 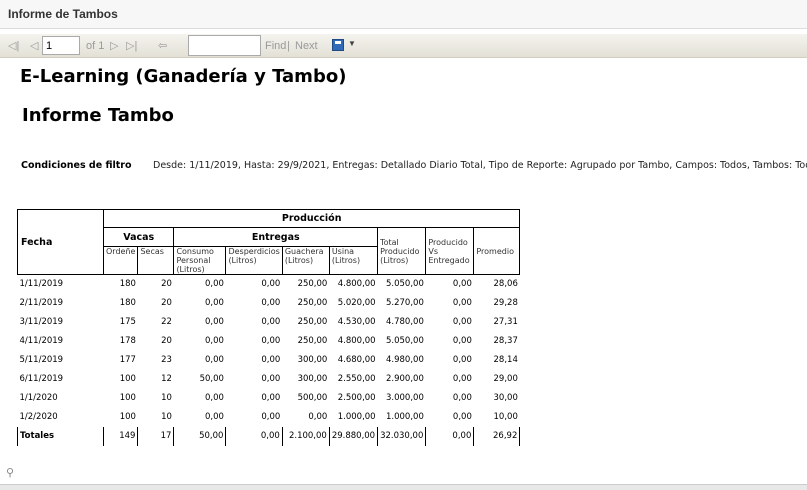 What do you see at coordinates (131, 46) in the screenshot?
I see `last-page-button: ▷|` at bounding box center [131, 46].